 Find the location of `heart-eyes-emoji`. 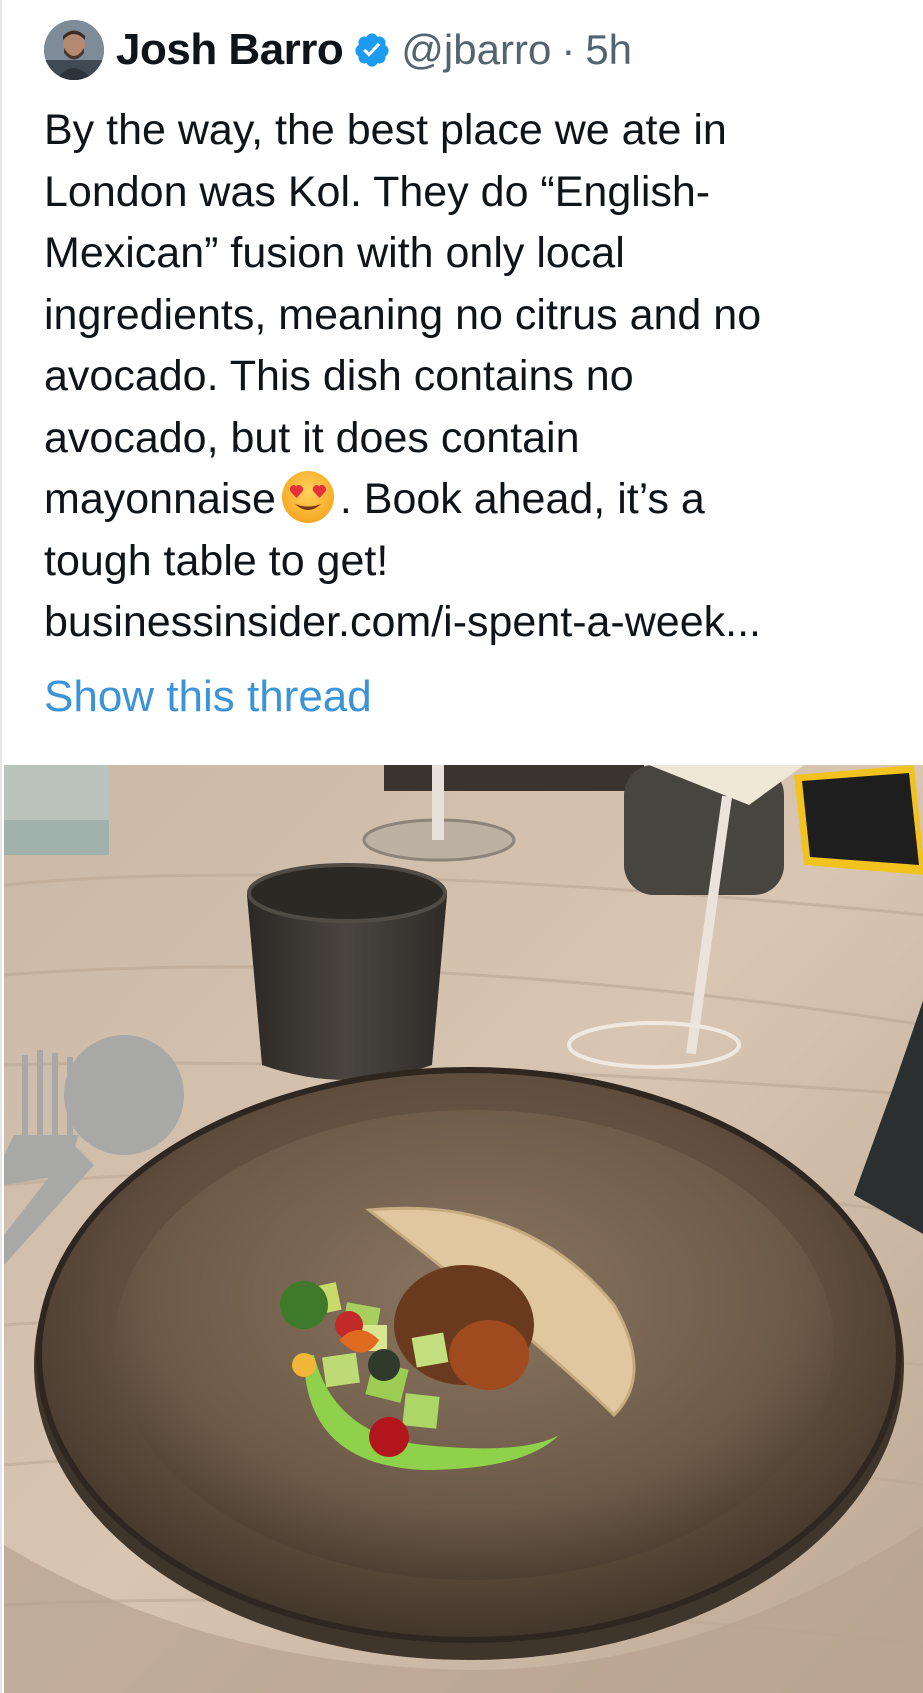

heart-eyes-emoji is located at coordinates (308, 497).